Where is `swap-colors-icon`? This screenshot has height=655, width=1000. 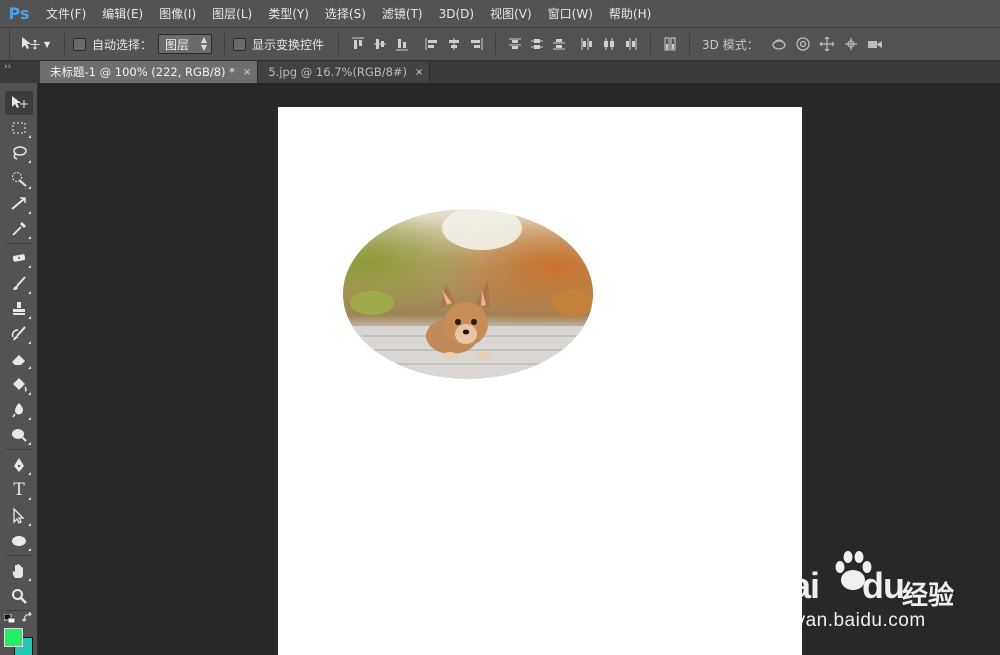
swap-colors-icon is located at coordinates (27, 617).